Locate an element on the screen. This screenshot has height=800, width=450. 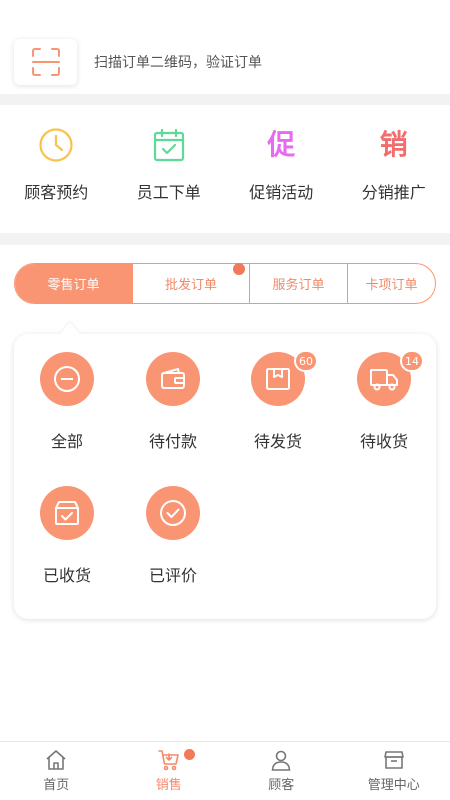
nav-item-home: 首页 is located at coordinates (56, 771).